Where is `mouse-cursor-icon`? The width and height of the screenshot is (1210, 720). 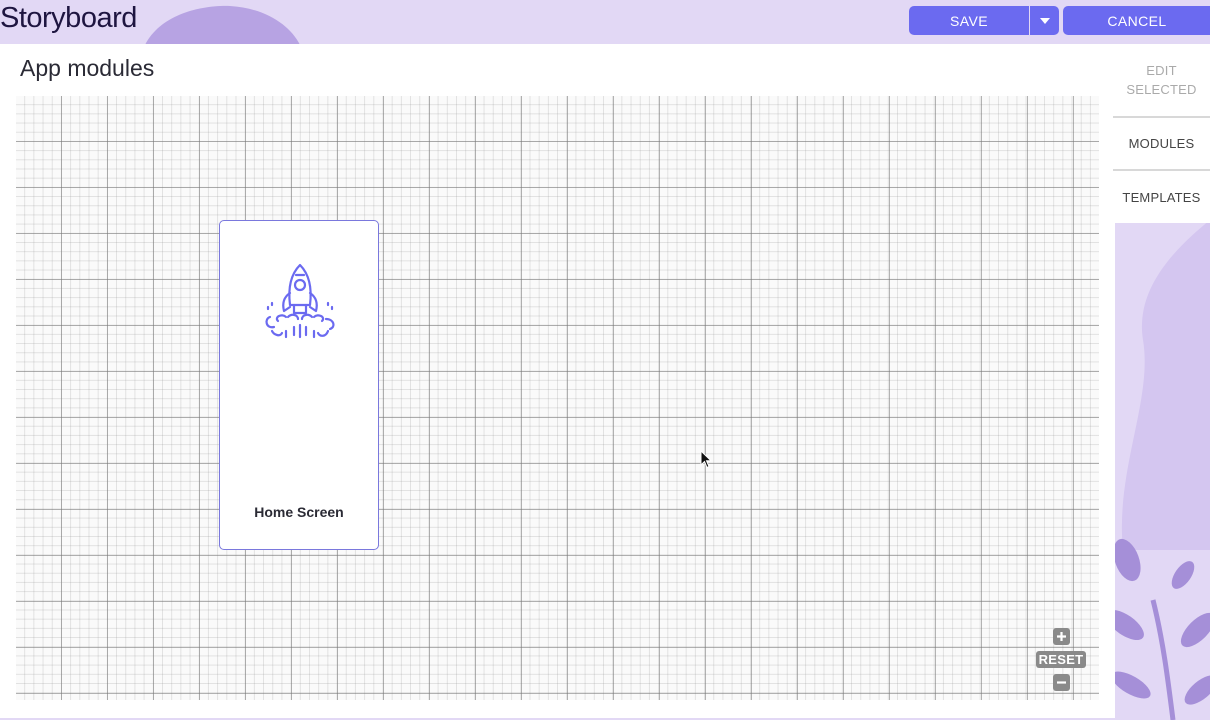 mouse-cursor-icon is located at coordinates (706, 459).